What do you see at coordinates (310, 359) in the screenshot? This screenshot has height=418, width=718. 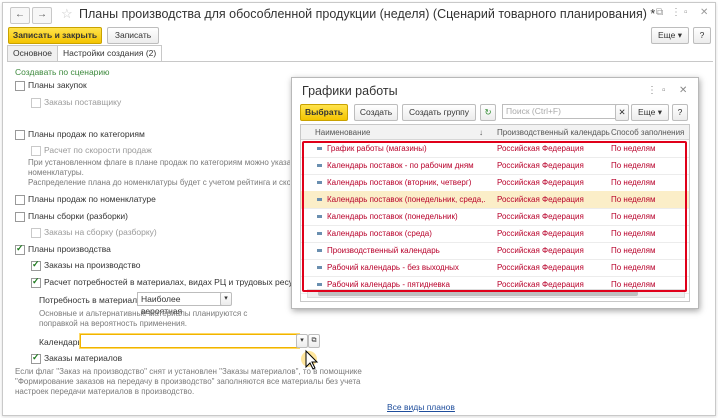 I see `mouse-cursor-icon` at bounding box center [310, 359].